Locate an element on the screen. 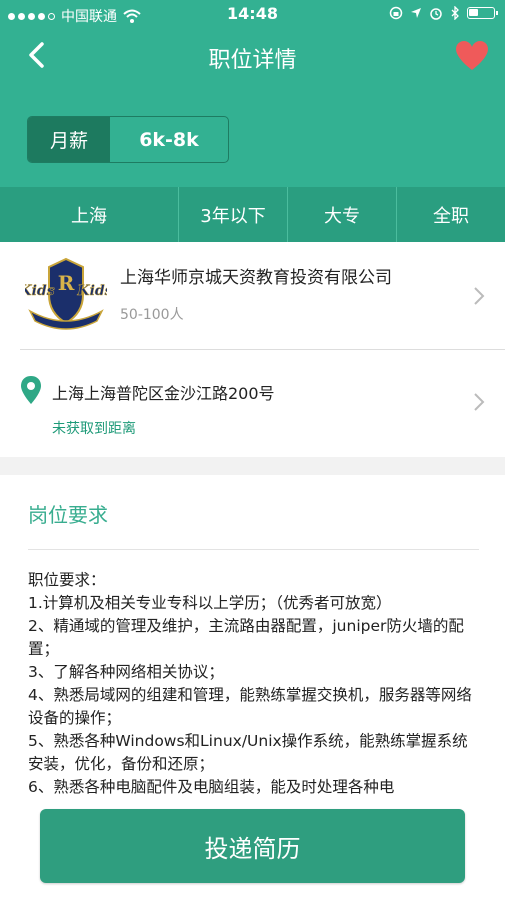 The width and height of the screenshot is (505, 900). company-size: 50-100人 is located at coordinates (152, 315).